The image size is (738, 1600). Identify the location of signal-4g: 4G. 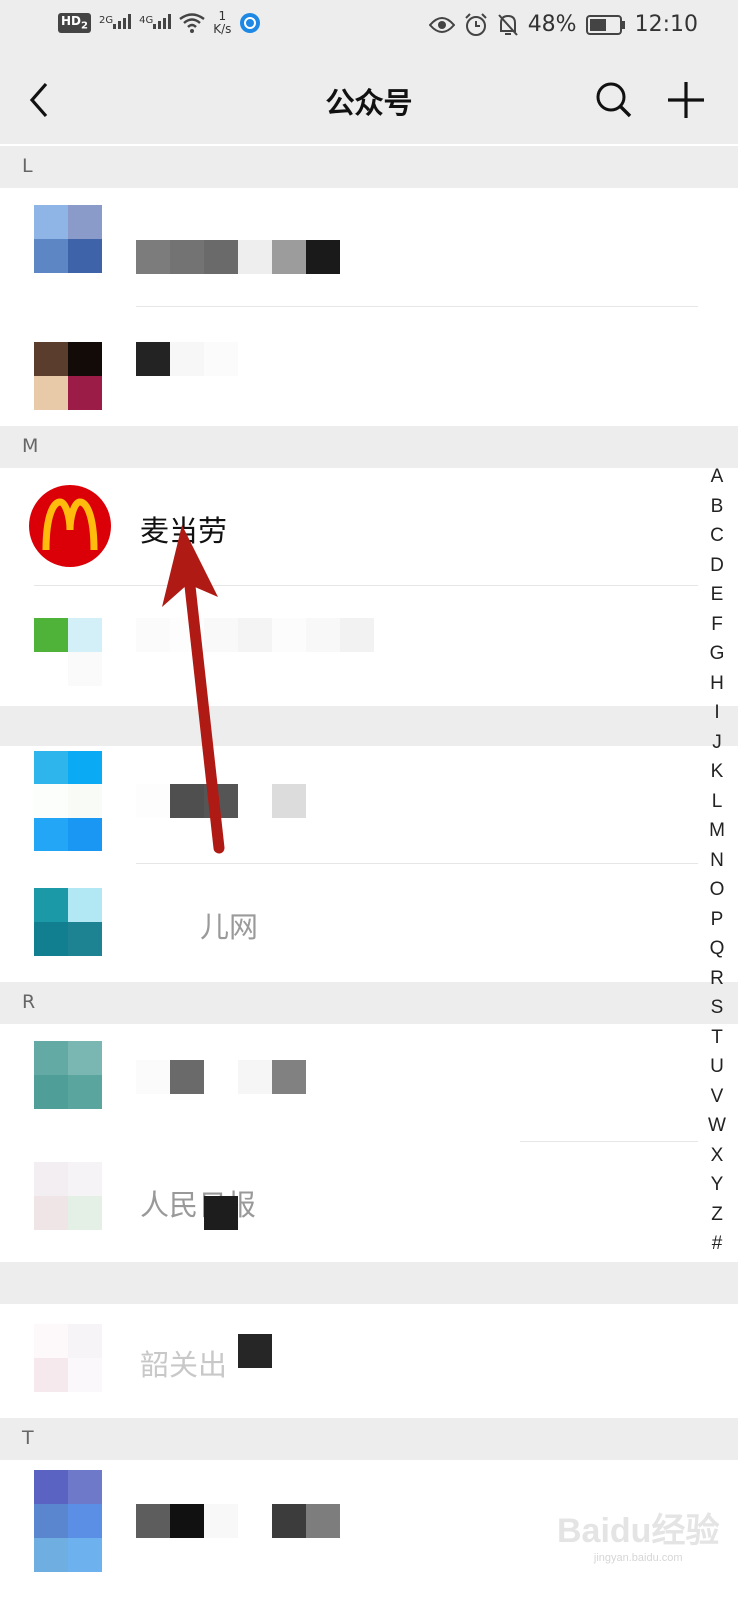
(155, 23).